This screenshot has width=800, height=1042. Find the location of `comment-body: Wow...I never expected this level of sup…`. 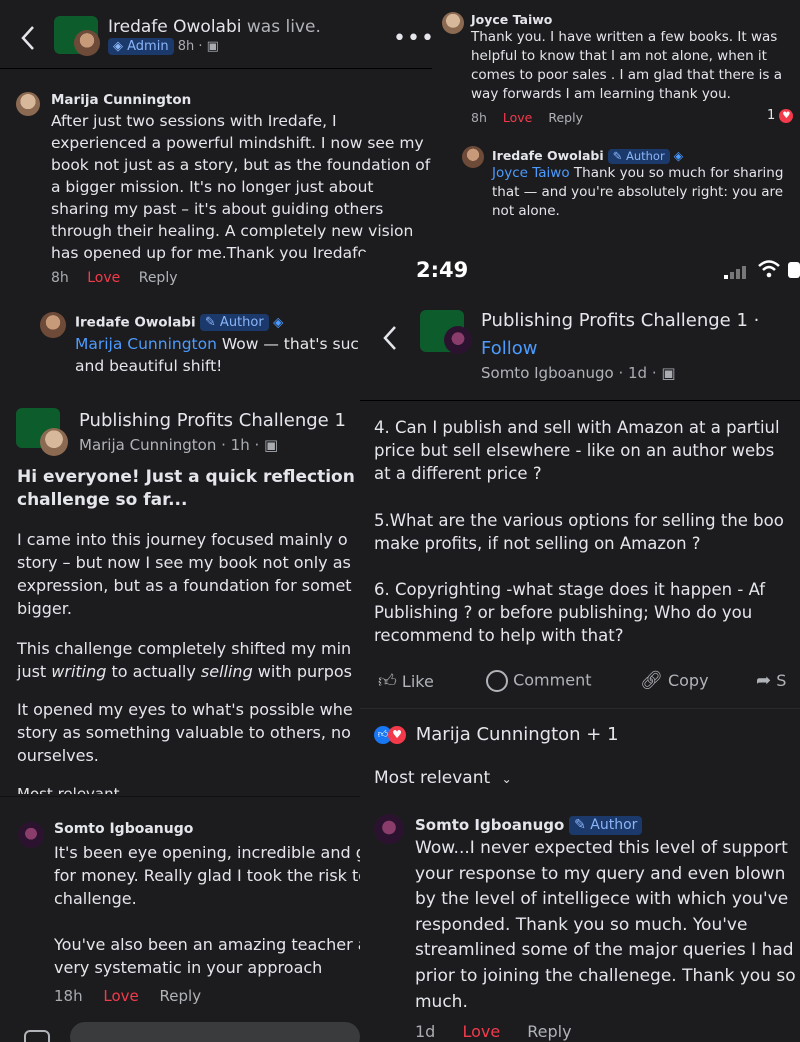

comment-body: Wow...I never expected this level of sup… is located at coordinates (605, 925).